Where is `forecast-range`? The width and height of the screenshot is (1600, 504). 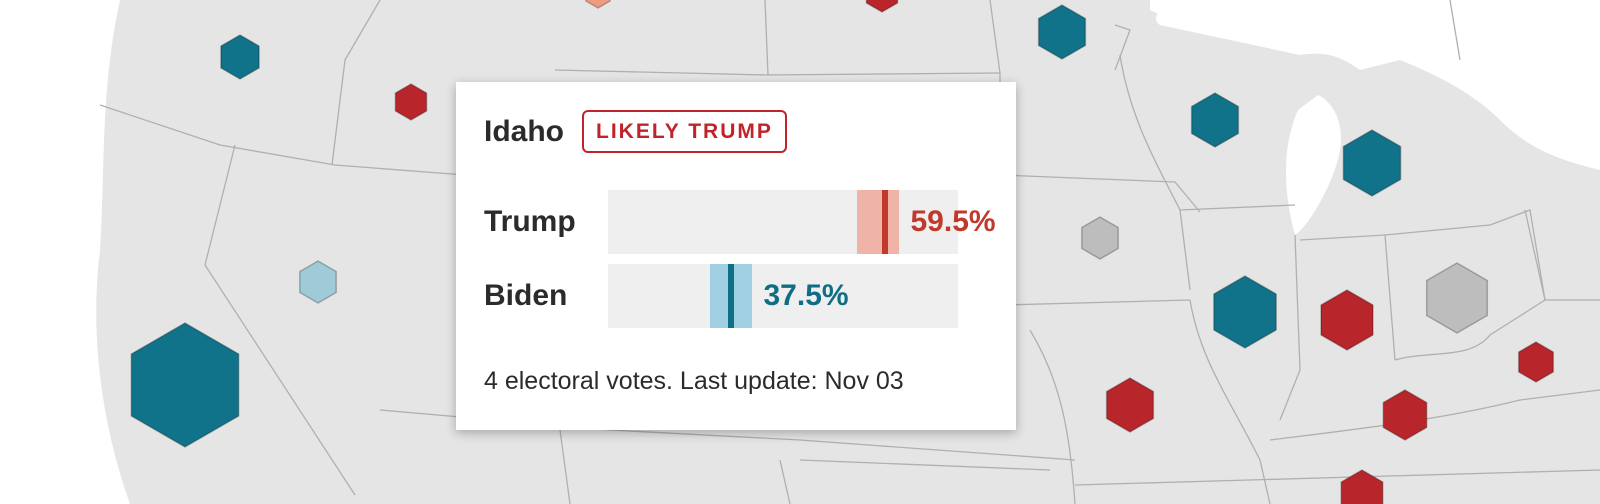 forecast-range is located at coordinates (877, 222).